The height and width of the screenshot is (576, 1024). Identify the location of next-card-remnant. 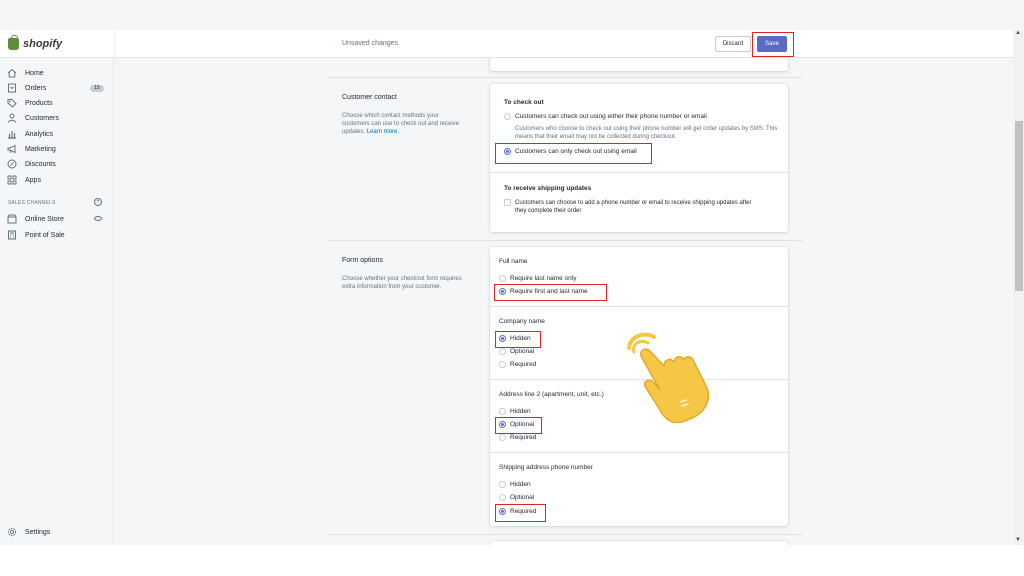
(639, 543).